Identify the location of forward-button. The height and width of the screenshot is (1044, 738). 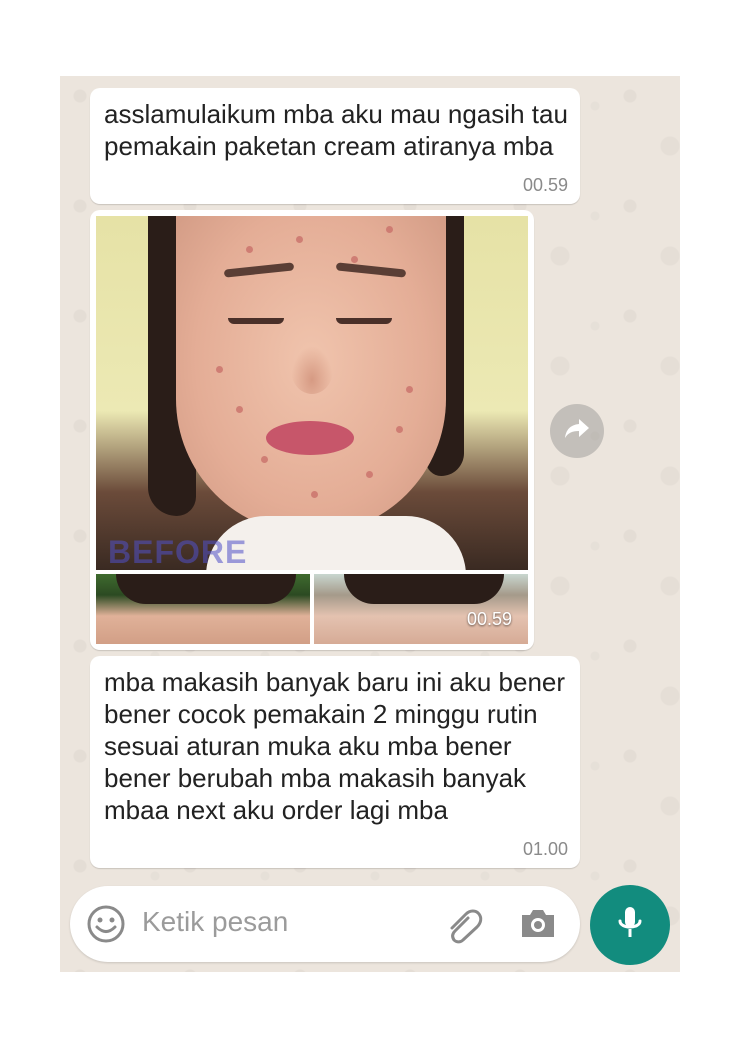
(577, 431).